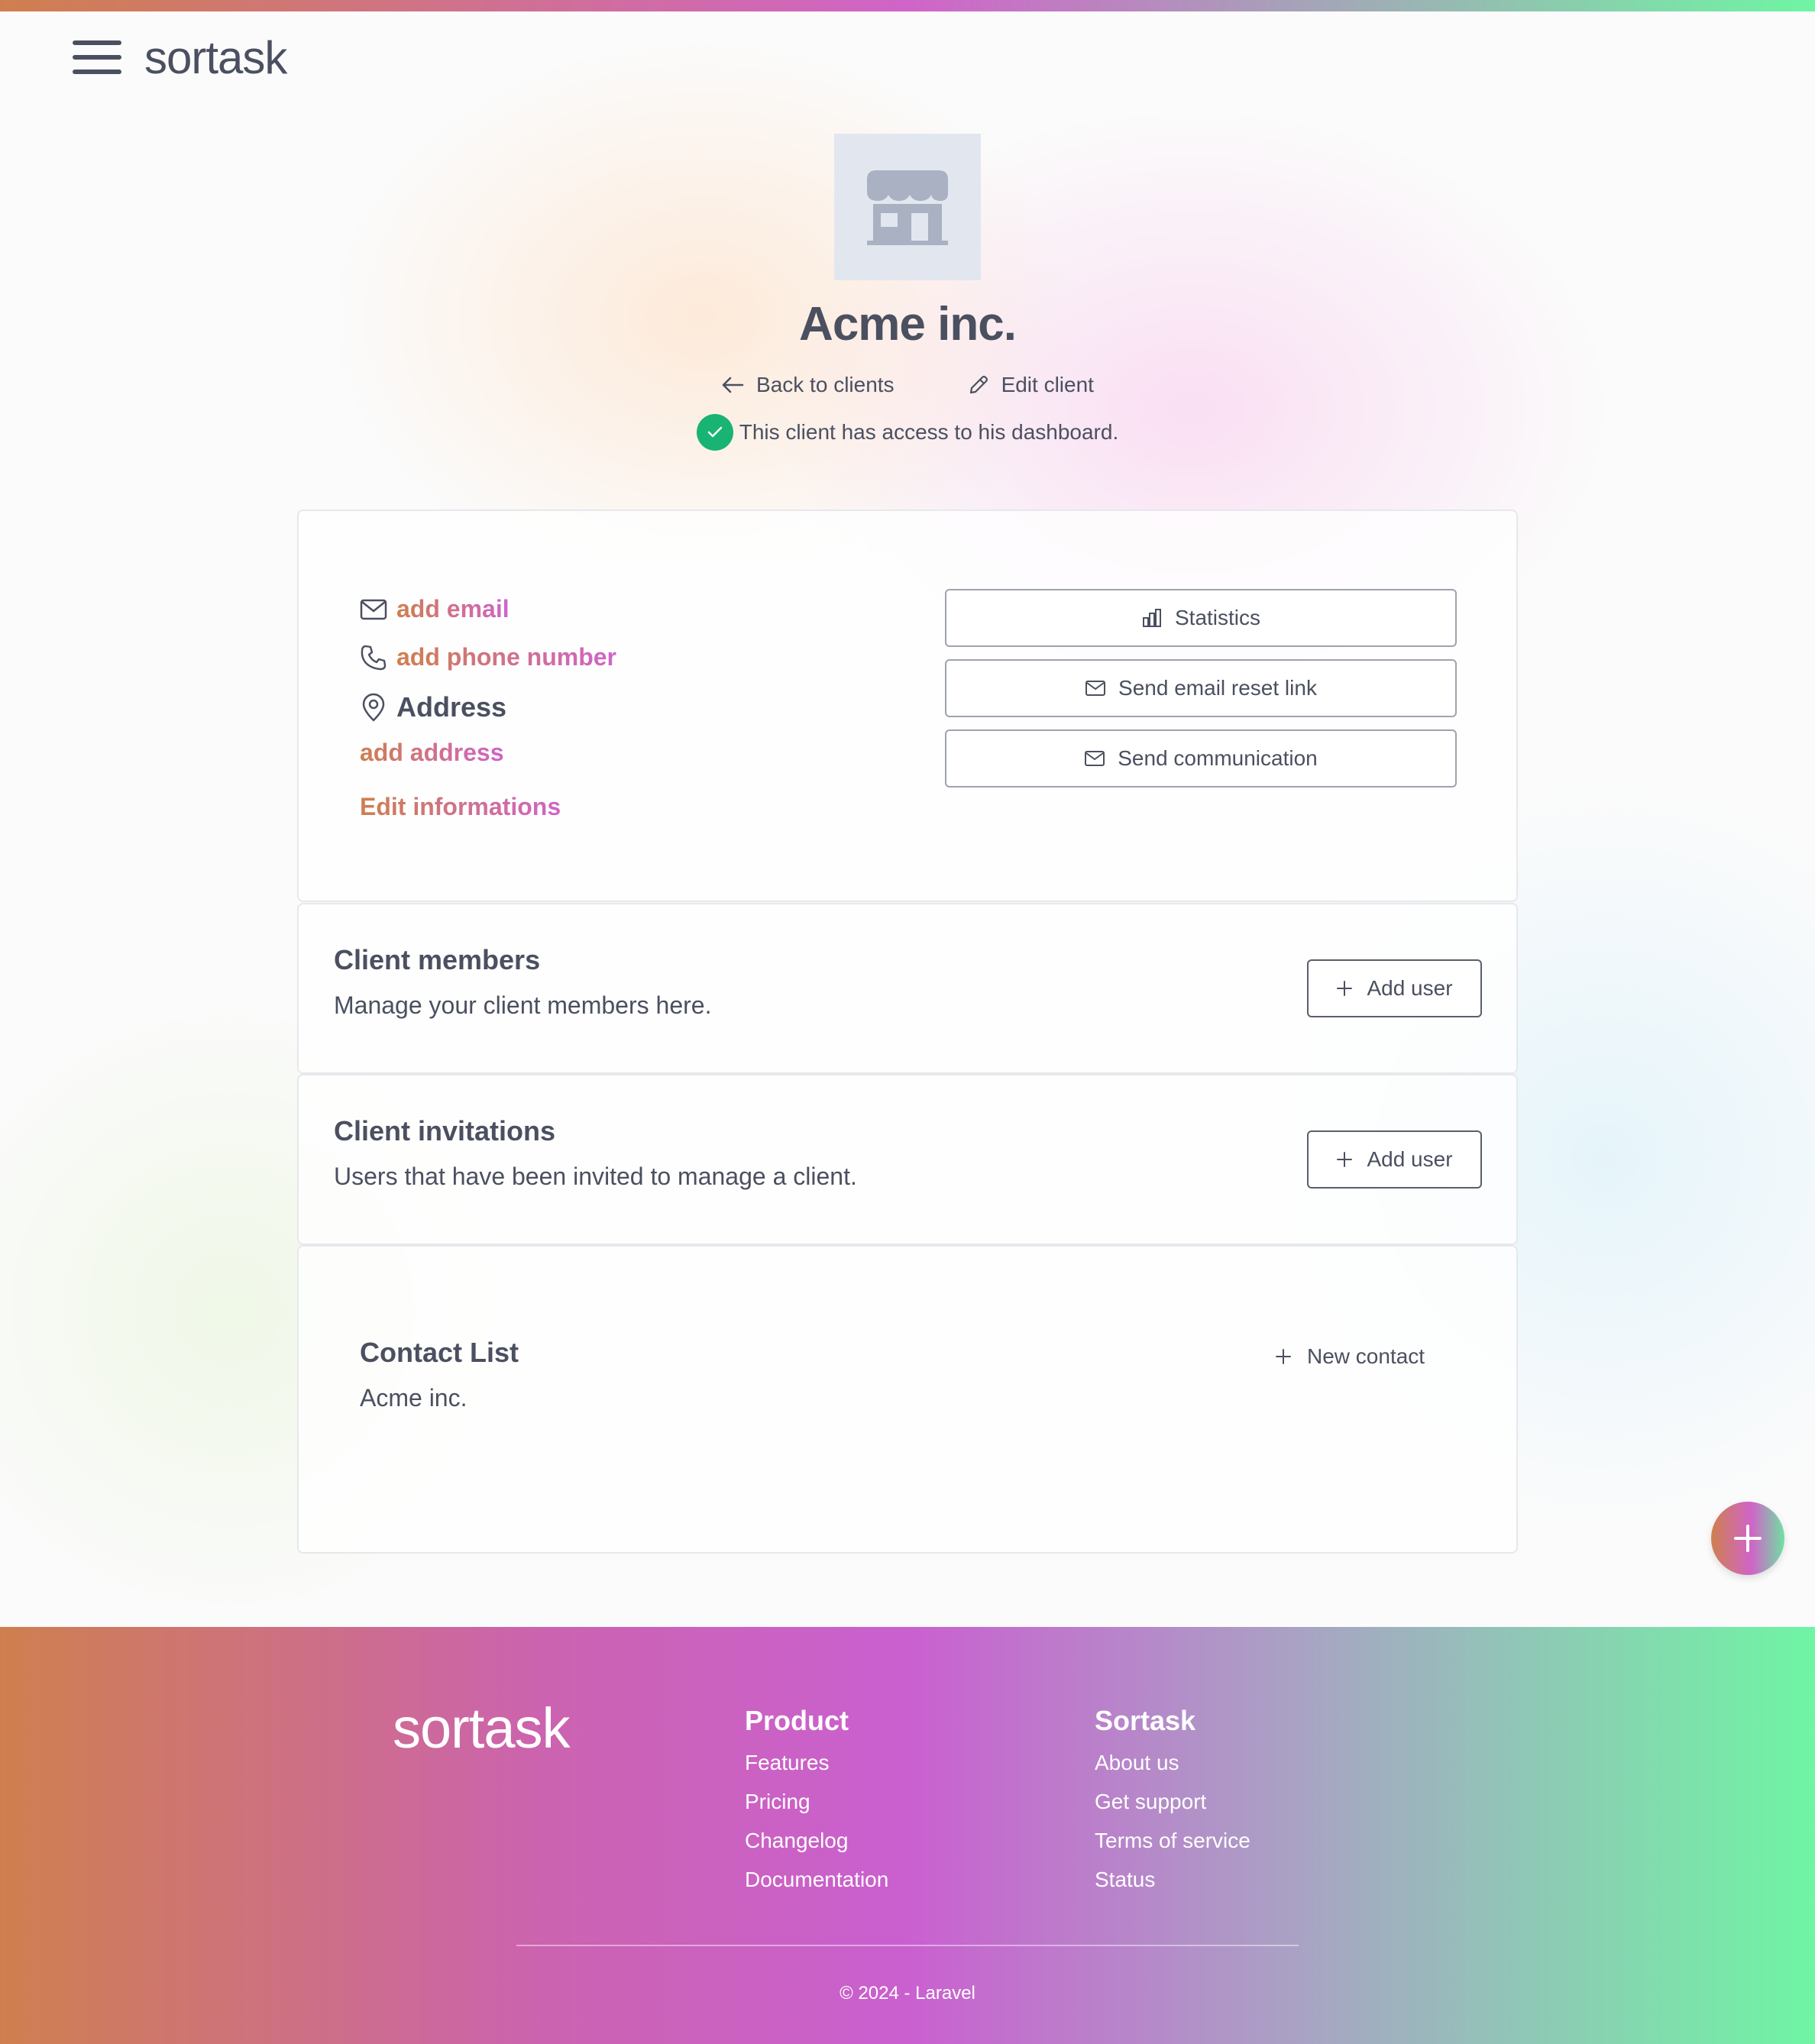 This screenshot has width=1815, height=2044. I want to click on contacts-subtitle: Acme inc., so click(413, 1398).